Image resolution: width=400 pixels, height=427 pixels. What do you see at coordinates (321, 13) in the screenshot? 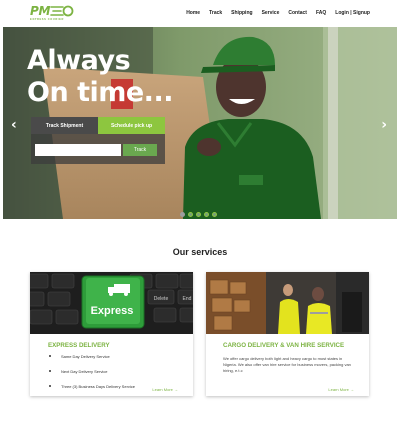
I see `nav-faq: FAQ` at bounding box center [321, 13].